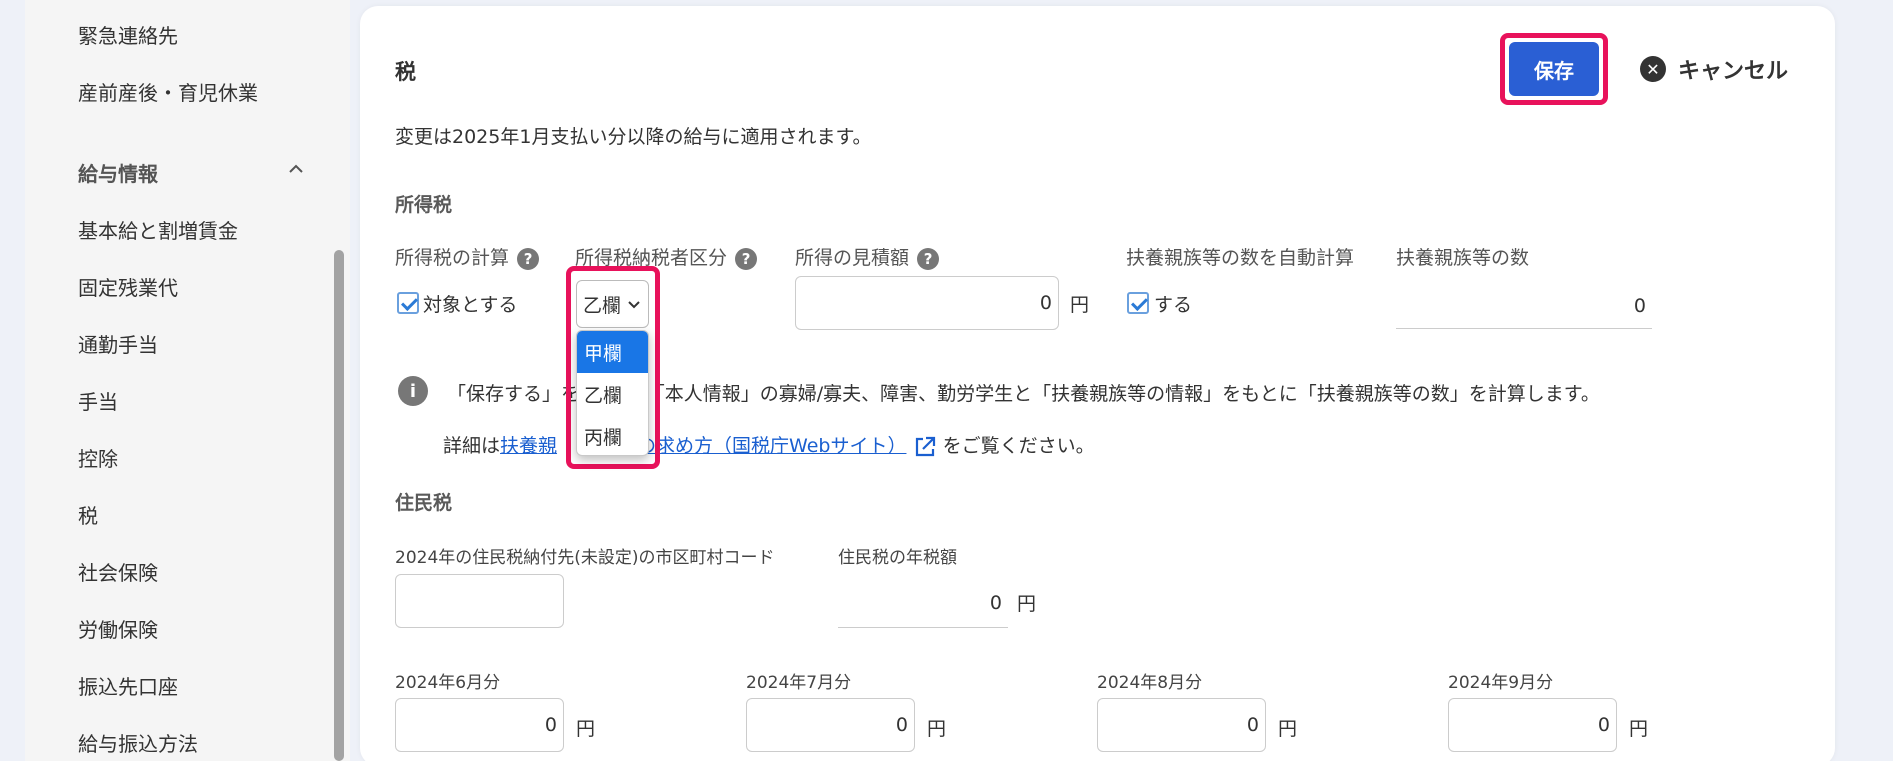  What do you see at coordinates (528, 446) in the screenshot?
I see `info-link-dependents: 扶養親` at bounding box center [528, 446].